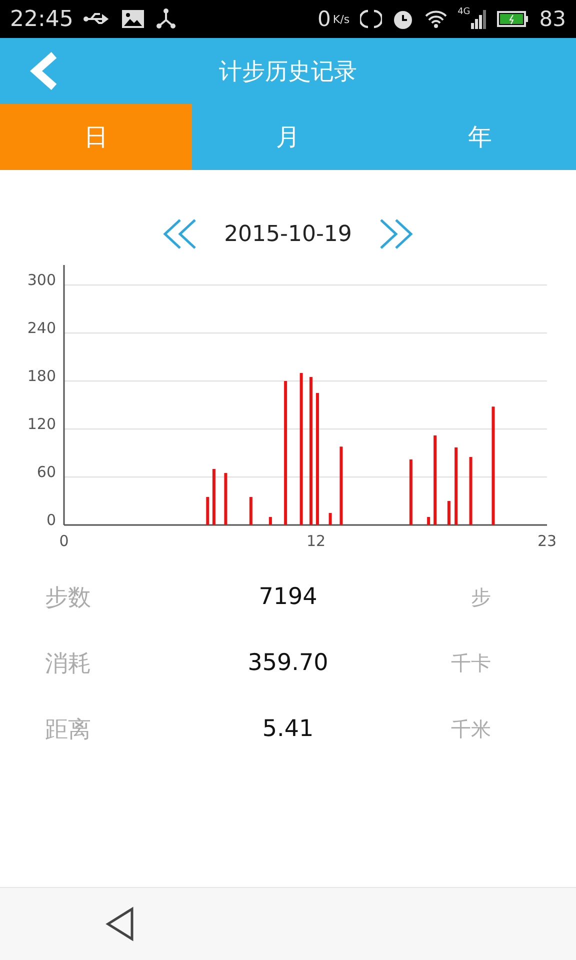 This screenshot has width=576, height=960. What do you see at coordinates (96, 137) in the screenshot?
I see `period-tab: 日` at bounding box center [96, 137].